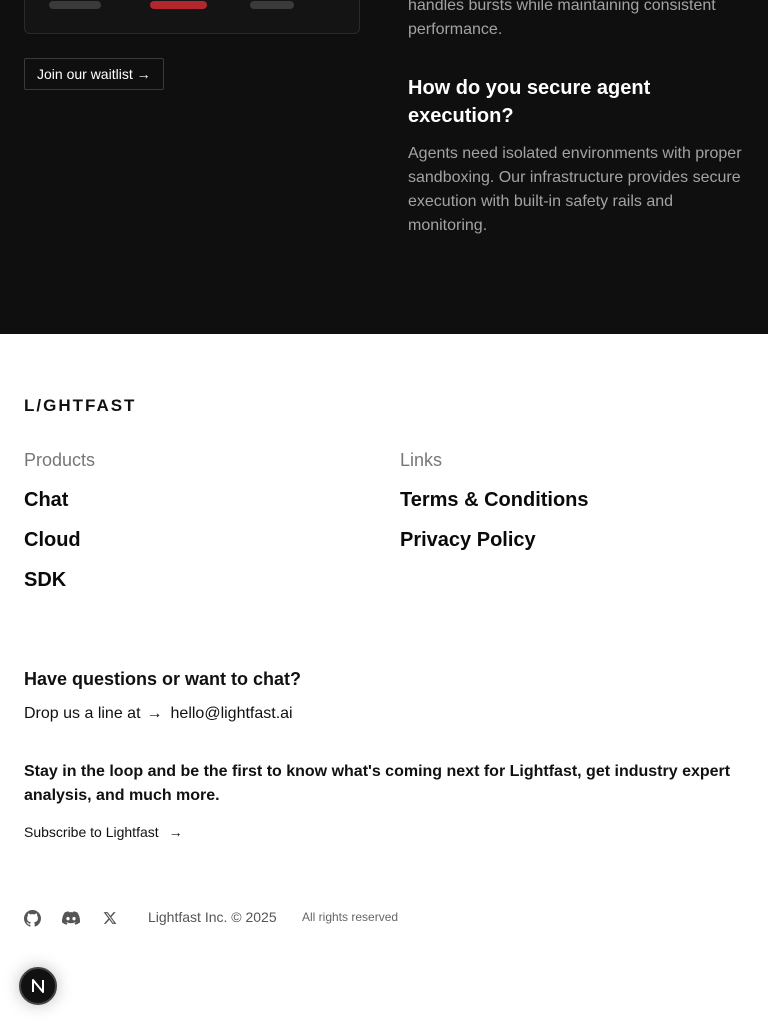 The image size is (768, 1024). What do you see at coordinates (45, 580) in the screenshot?
I see `footer-link-sdk: SDK` at bounding box center [45, 580].